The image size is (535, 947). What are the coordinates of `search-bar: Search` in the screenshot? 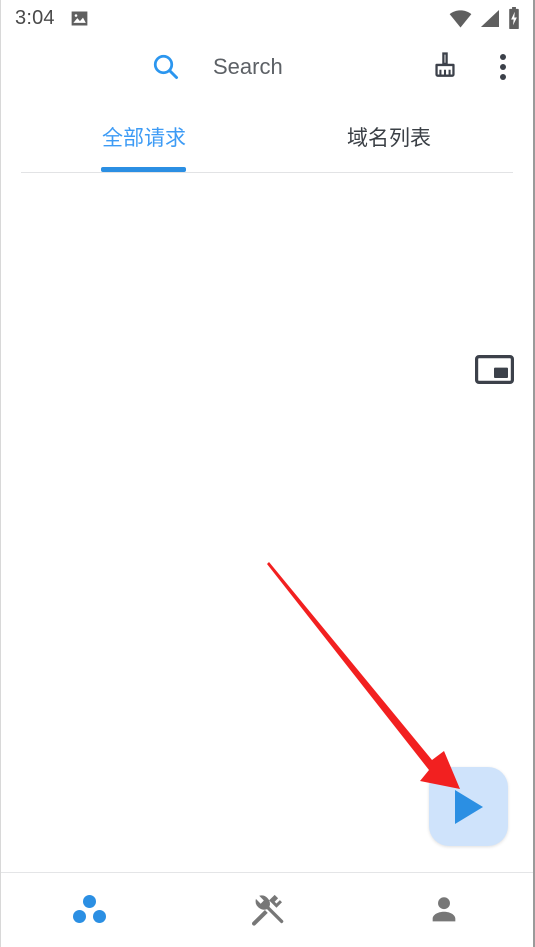 It's located at (217, 67).